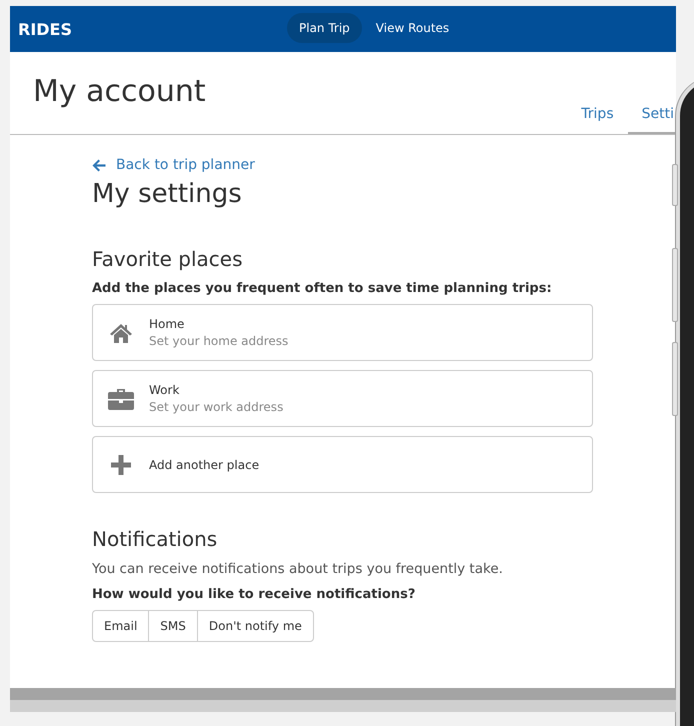 This screenshot has width=694, height=726. I want to click on description-text: You can receive notifications about trips you frequently take., so click(298, 569).